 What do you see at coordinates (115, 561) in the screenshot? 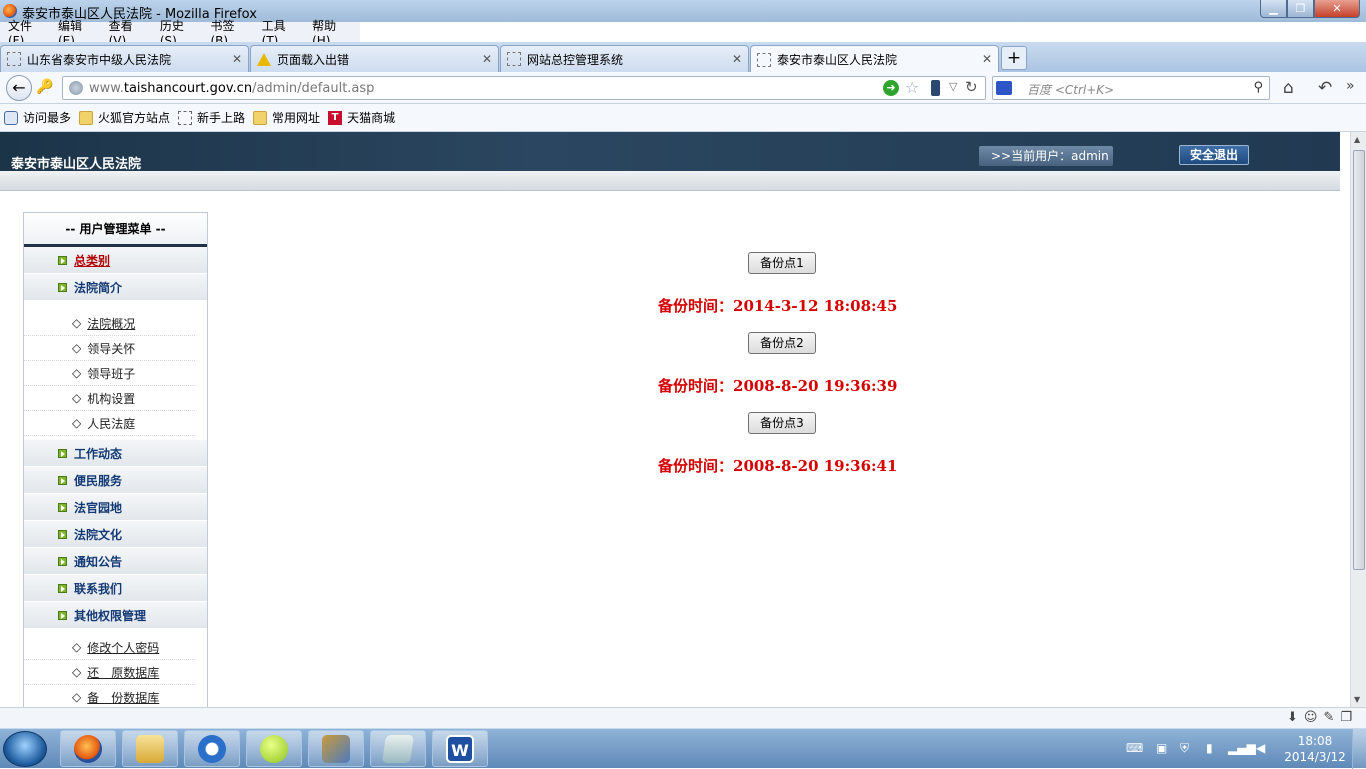
I see `menu-item-notices: 通知公告` at bounding box center [115, 561].